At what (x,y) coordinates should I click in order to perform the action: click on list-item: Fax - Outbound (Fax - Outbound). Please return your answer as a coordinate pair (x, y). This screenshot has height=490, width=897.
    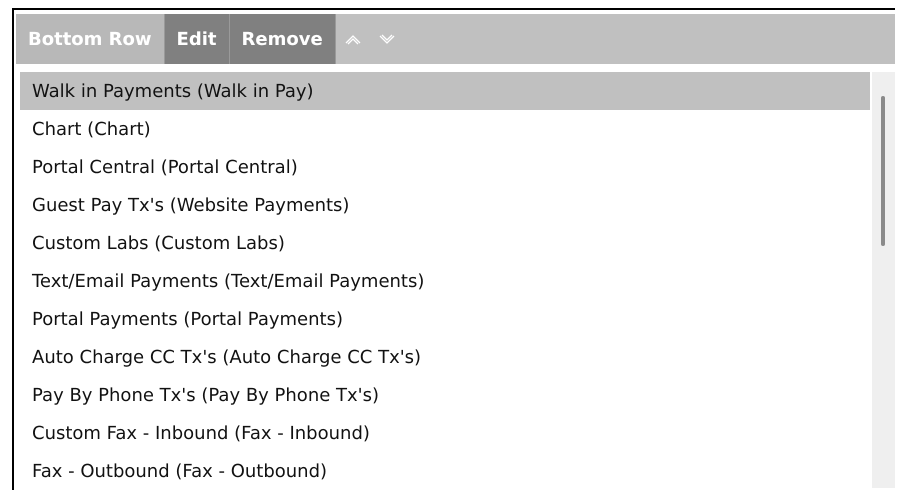
    Looking at the image, I should click on (445, 471).